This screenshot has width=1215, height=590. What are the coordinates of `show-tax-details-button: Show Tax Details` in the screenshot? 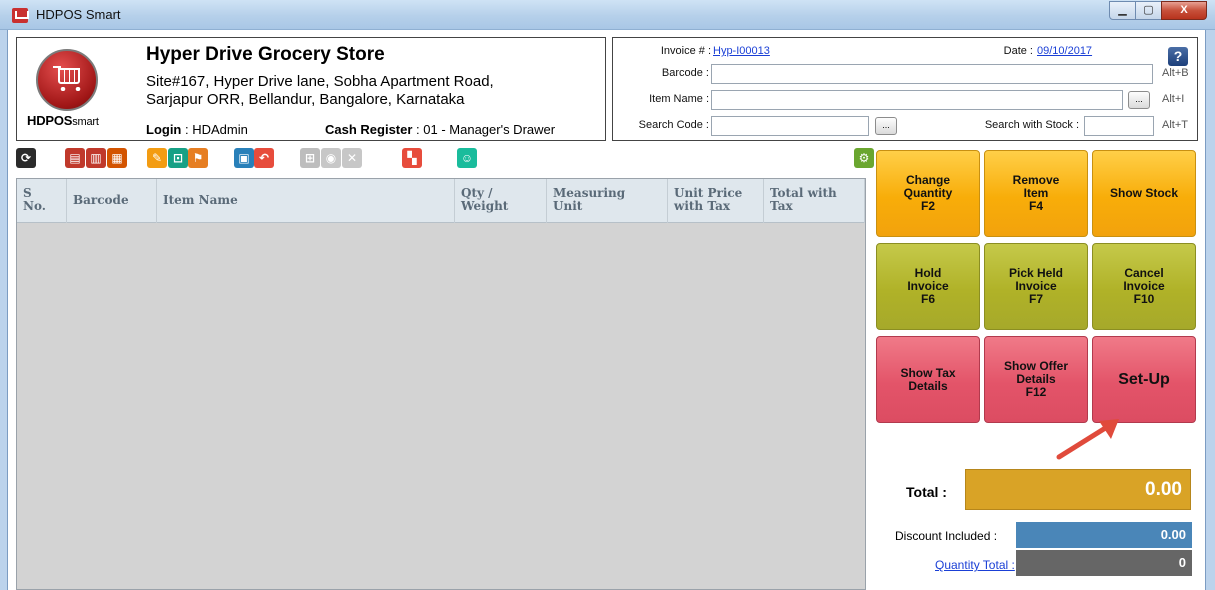 It's located at (928, 379).